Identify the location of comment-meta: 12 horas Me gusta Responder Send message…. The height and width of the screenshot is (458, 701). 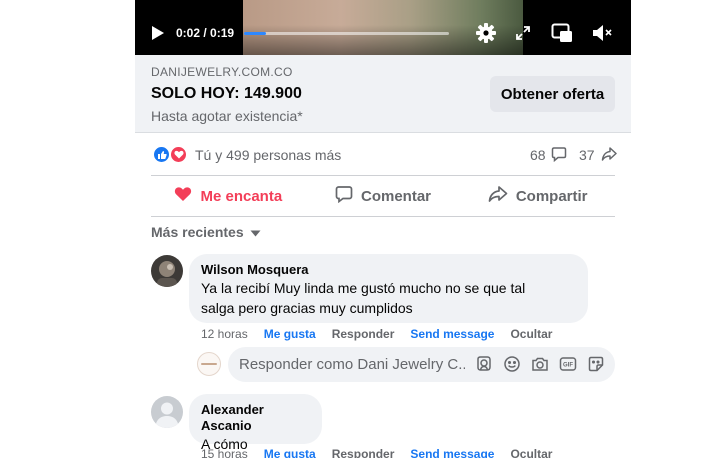
(376, 334).